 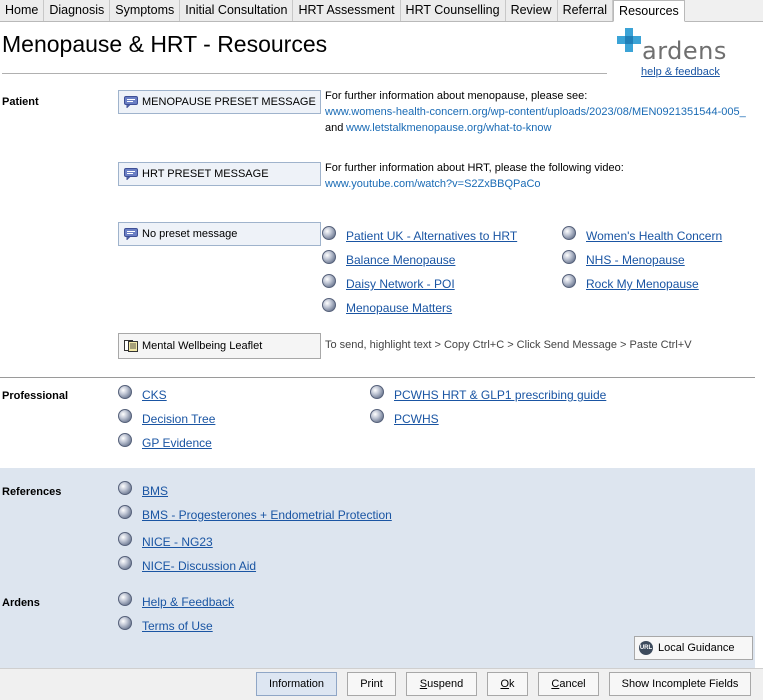 I want to click on hrt-preset-button: HRT PRESET MESSAGE, so click(x=219, y=174).